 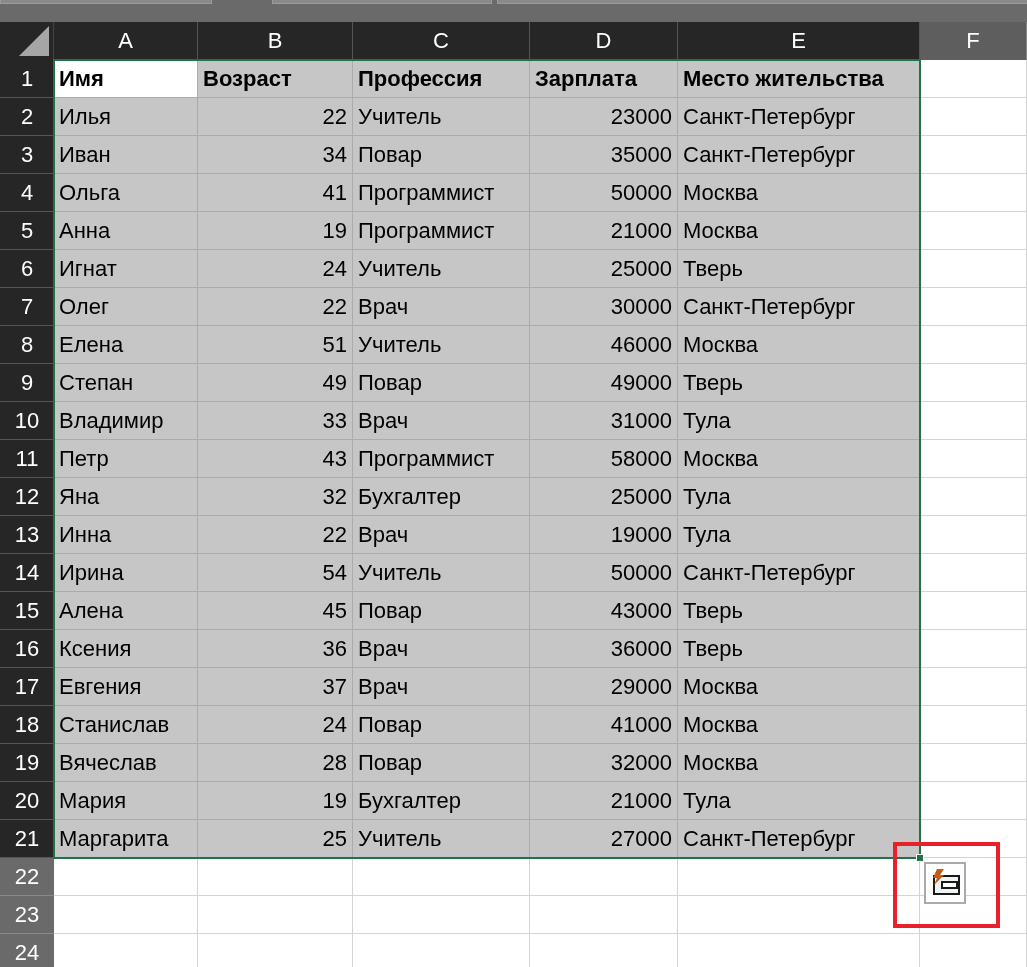 I want to click on table-cell: 21000, so click(x=604, y=801).